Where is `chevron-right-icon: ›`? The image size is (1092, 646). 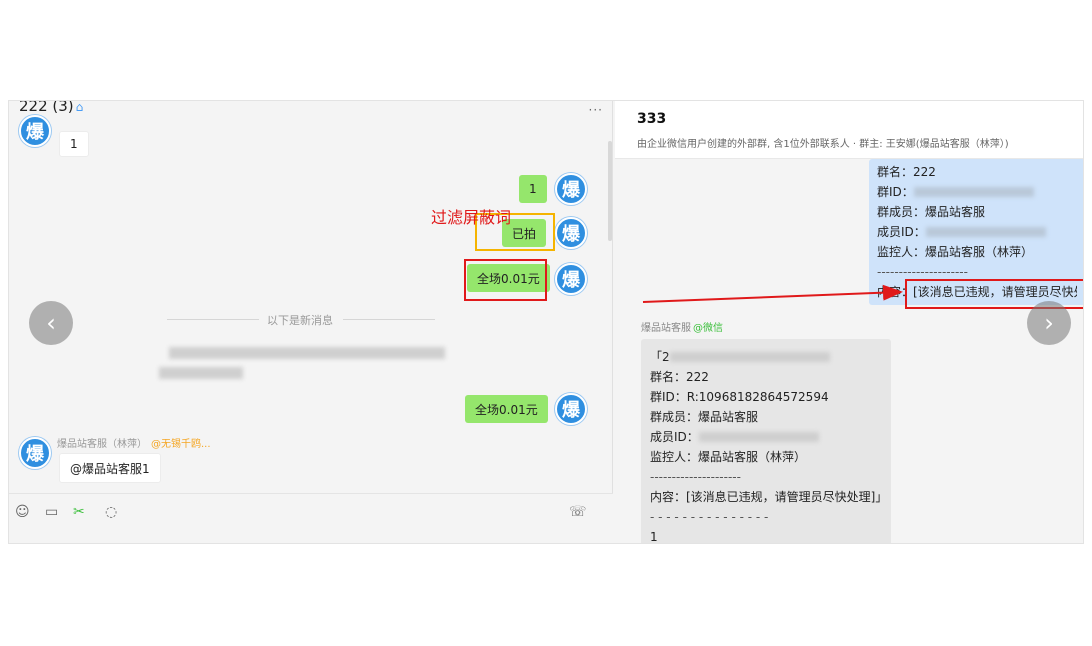 chevron-right-icon: › is located at coordinates (1049, 323).